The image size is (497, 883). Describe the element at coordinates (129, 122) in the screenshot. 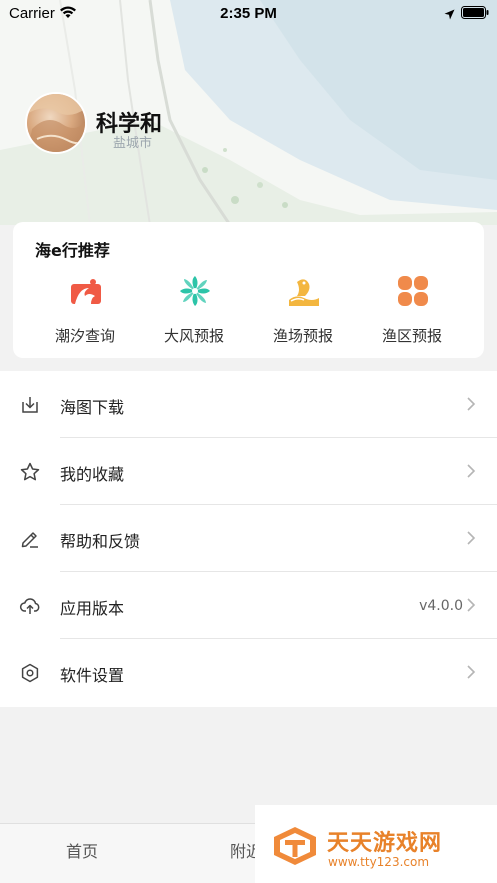

I see `username: 科学和` at that location.